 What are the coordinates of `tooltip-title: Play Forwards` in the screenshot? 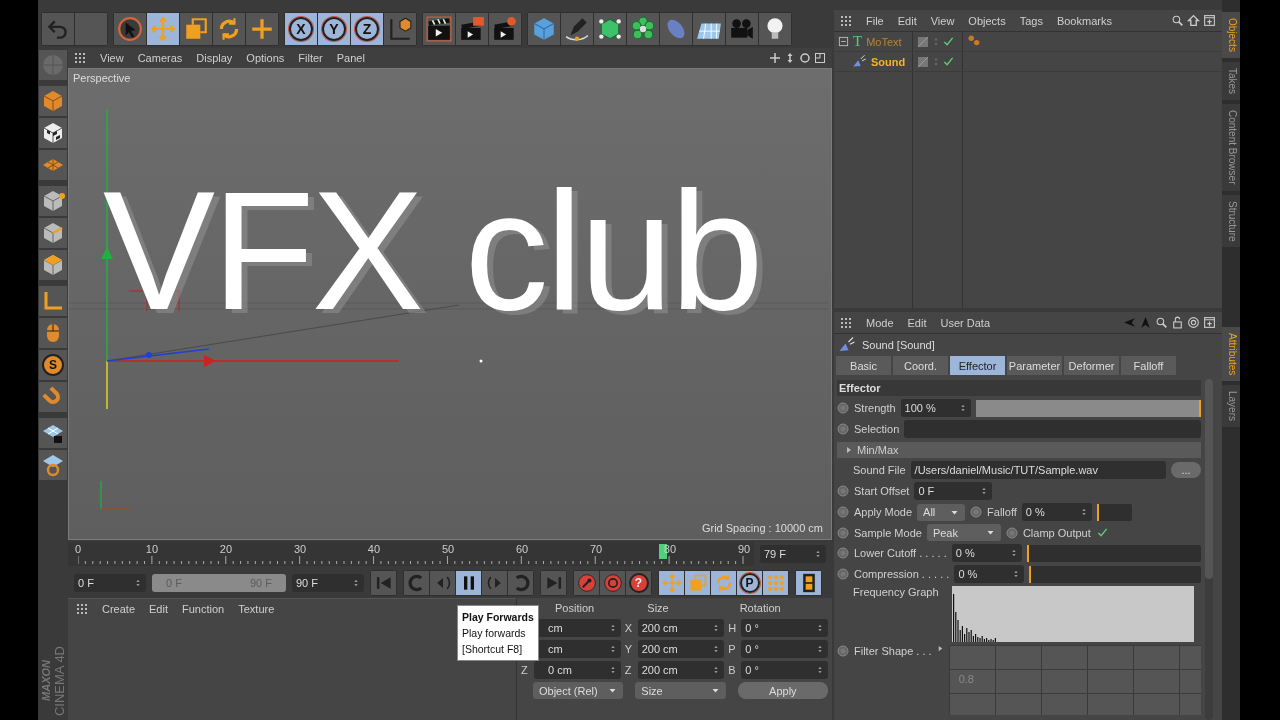 It's located at (498, 617).